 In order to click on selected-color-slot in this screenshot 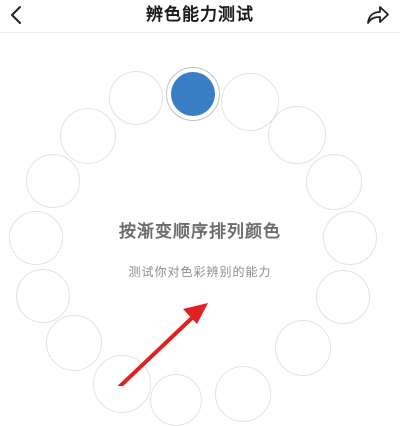, I will do `click(193, 94)`.